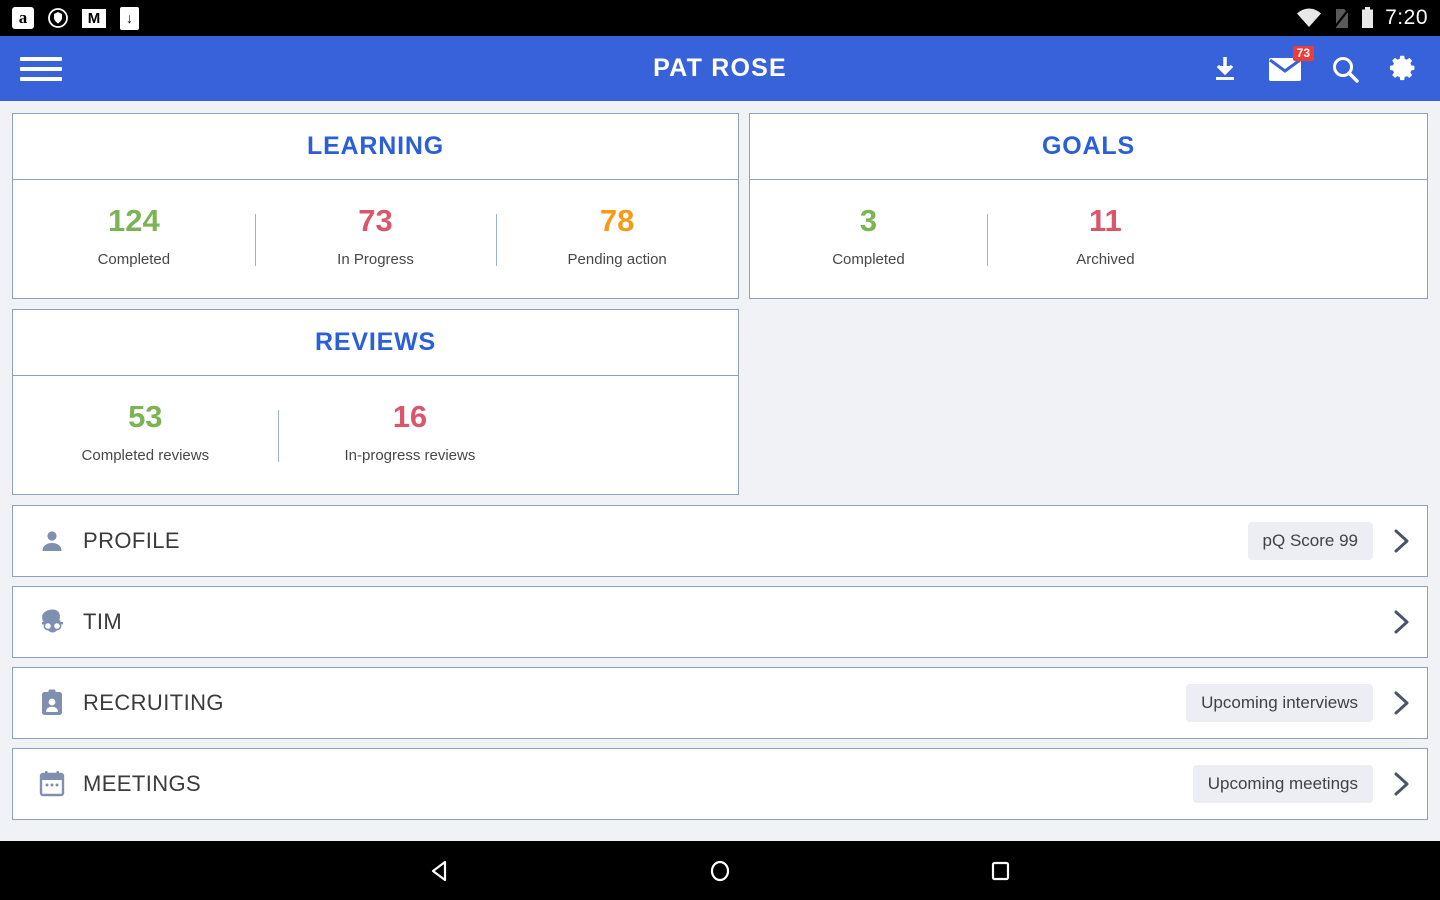 Image resolution: width=1440 pixels, height=900 pixels. I want to click on amazon-icon: a, so click(23, 18).